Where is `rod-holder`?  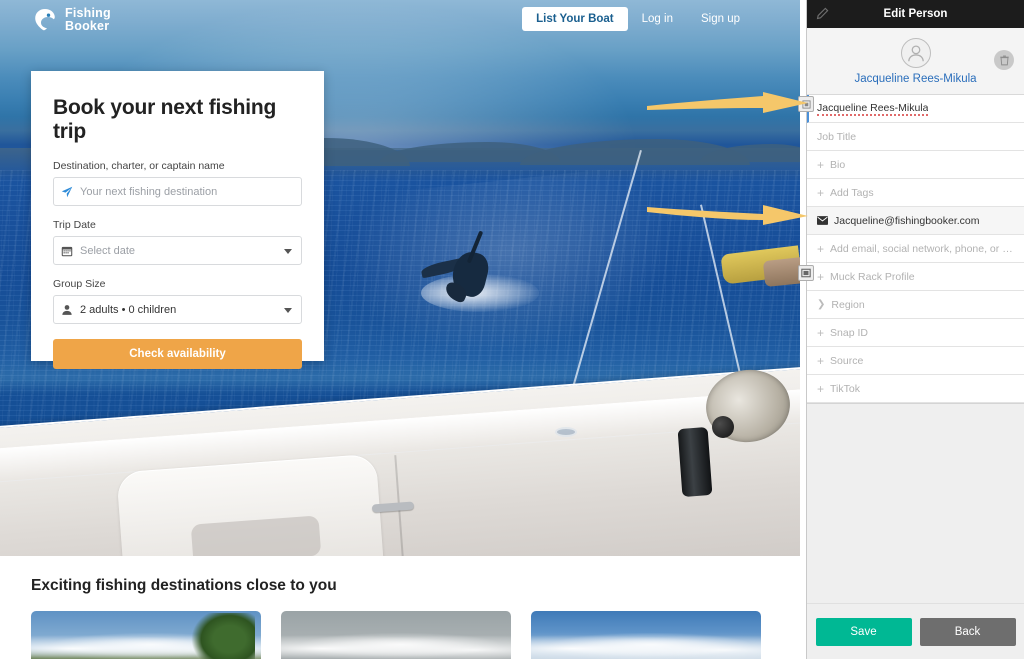 rod-holder is located at coordinates (695, 462).